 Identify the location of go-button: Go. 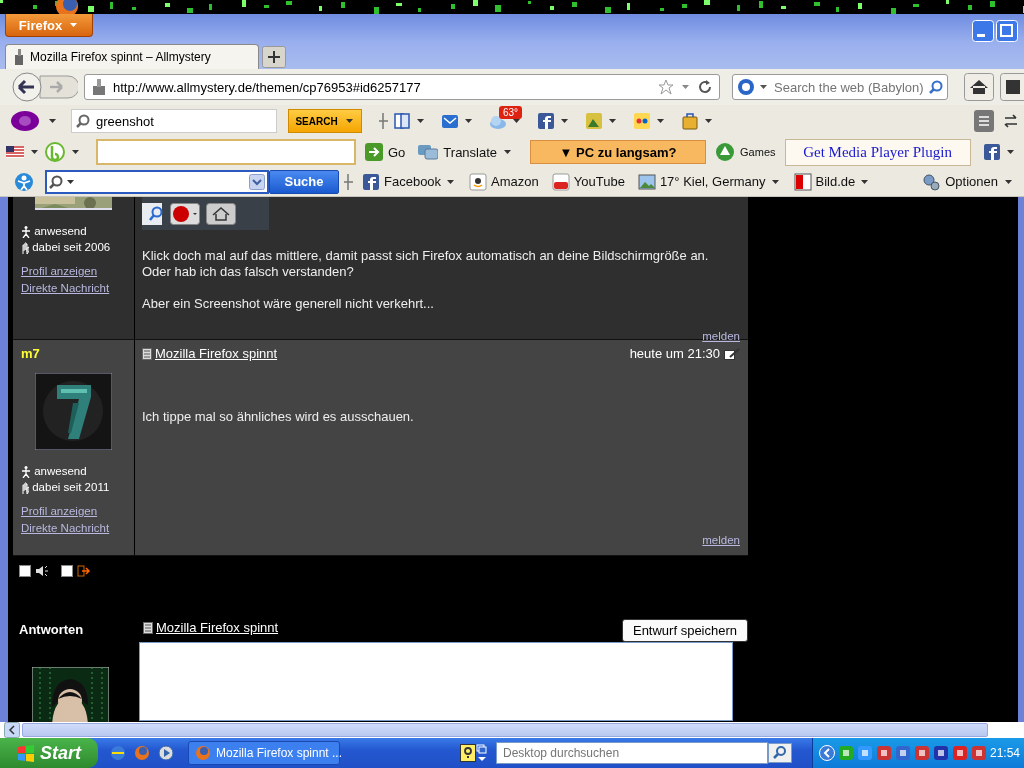
(385, 152).